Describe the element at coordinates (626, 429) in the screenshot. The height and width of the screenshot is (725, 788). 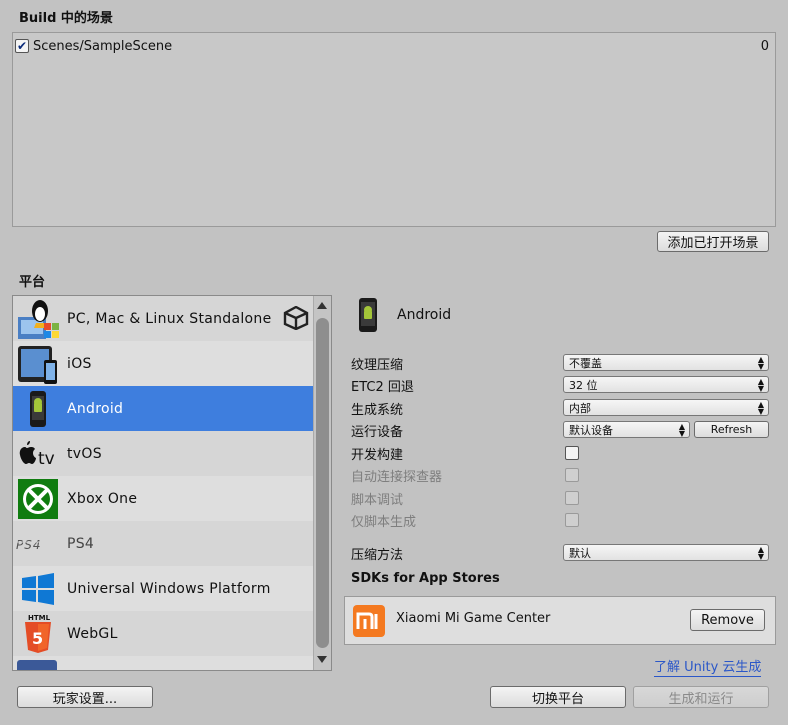
I see `run-device-dropdown: 默认设备 ▲ ▼` at that location.